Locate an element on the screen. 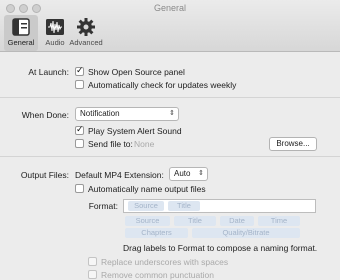 This screenshot has width=340, height=280. play-sound-checkbox is located at coordinates (79, 129).